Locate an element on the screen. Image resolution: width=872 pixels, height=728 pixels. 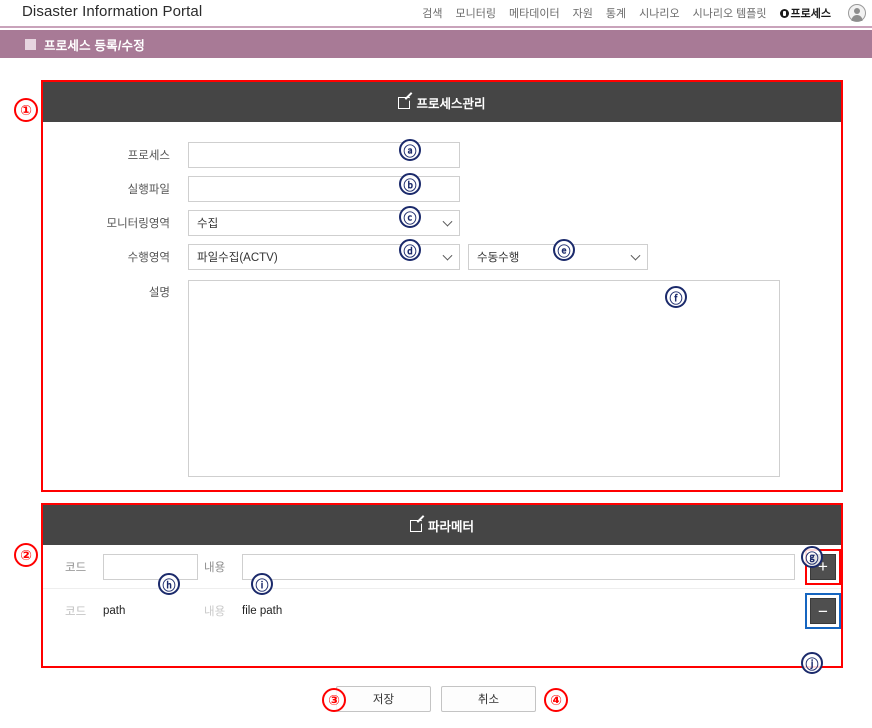
remove-parameter-button-highlight: − is located at coordinates (823, 611).